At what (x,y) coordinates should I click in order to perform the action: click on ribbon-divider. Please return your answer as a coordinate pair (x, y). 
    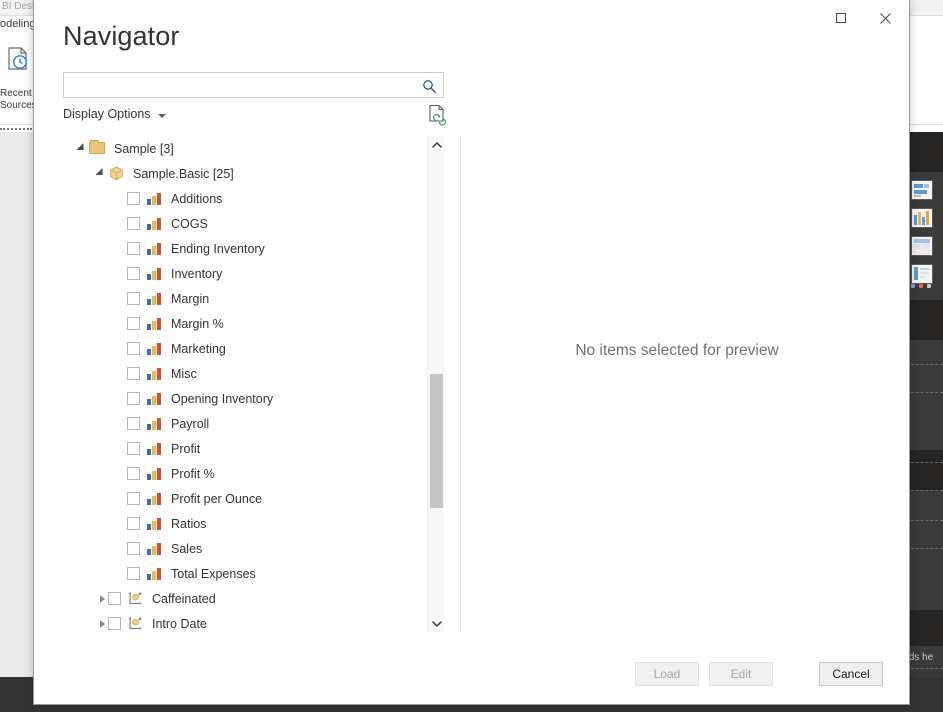
    Looking at the image, I should click on (16, 129).